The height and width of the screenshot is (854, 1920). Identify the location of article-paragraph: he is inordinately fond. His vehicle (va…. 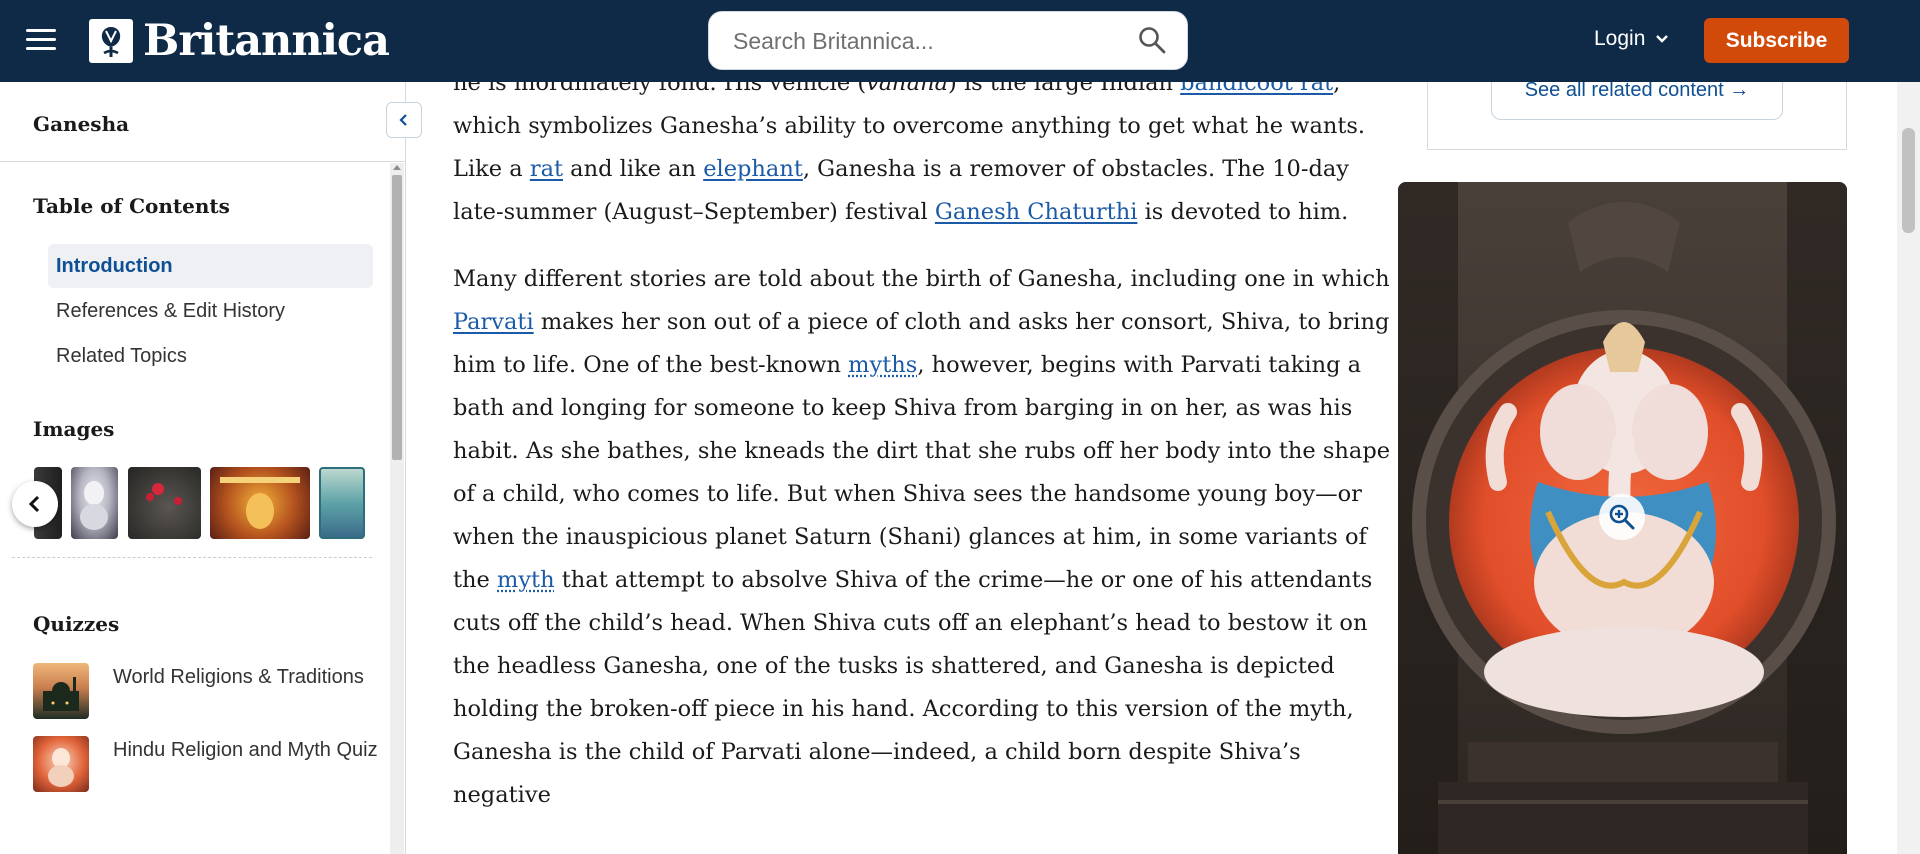
(909, 147).